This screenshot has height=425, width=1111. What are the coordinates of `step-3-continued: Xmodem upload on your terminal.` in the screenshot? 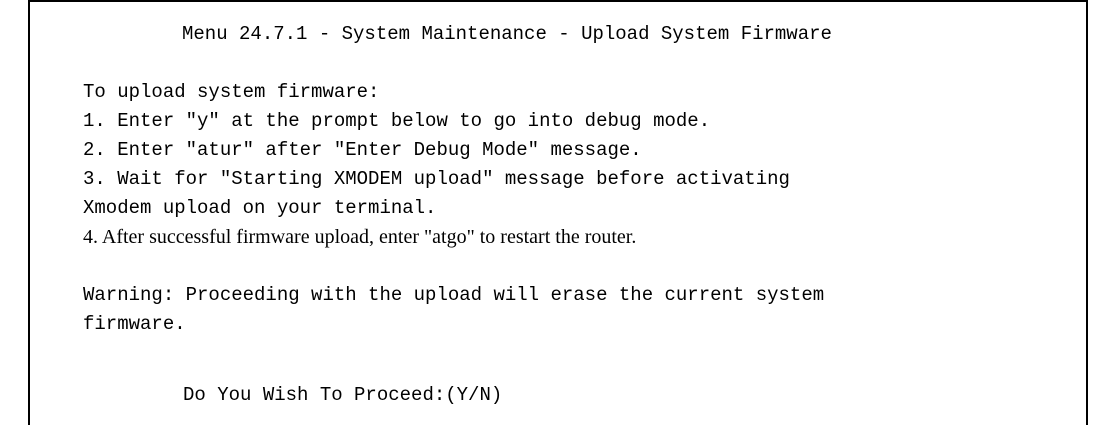 It's located at (260, 208).